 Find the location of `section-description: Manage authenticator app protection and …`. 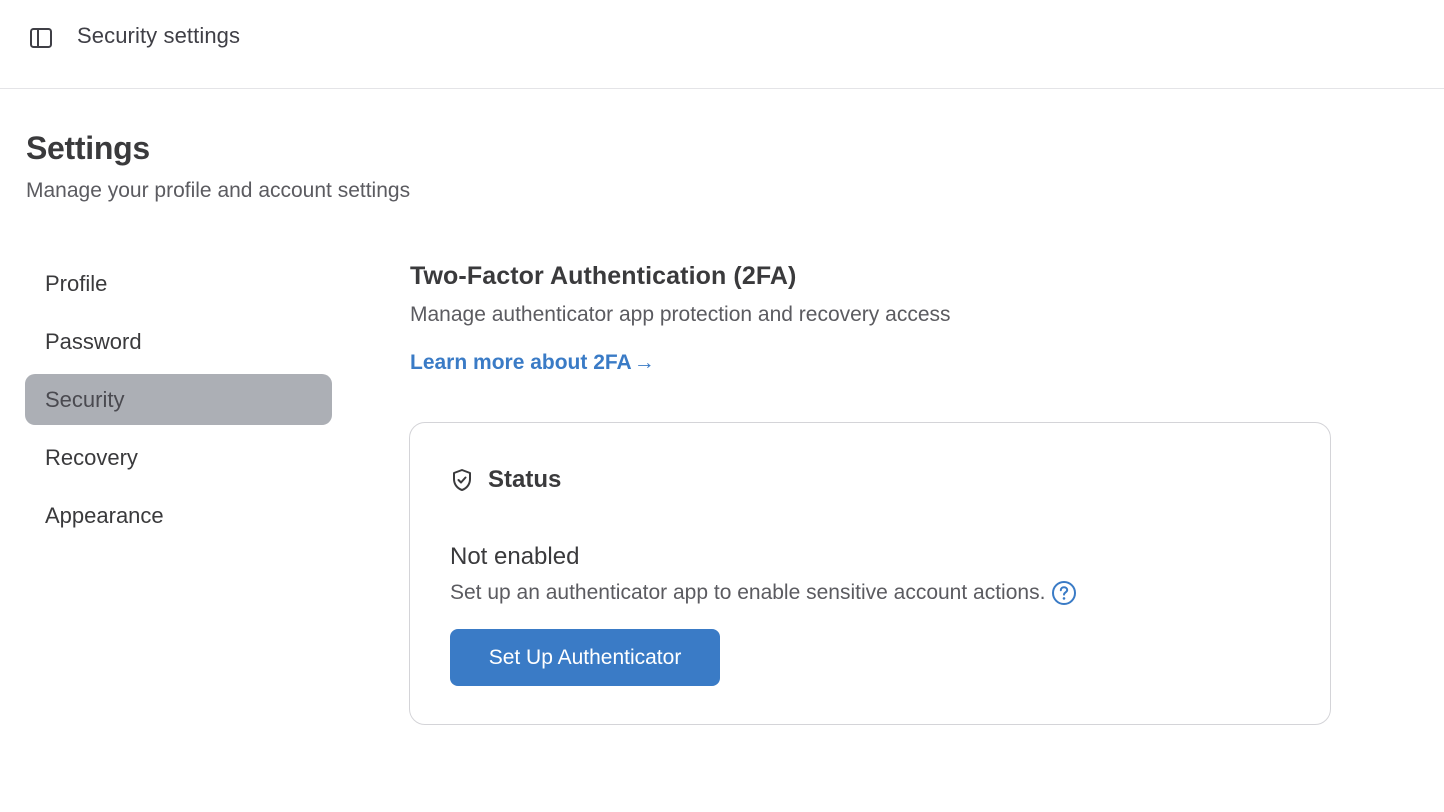

section-description: Manage authenticator app protection and … is located at coordinates (680, 314).